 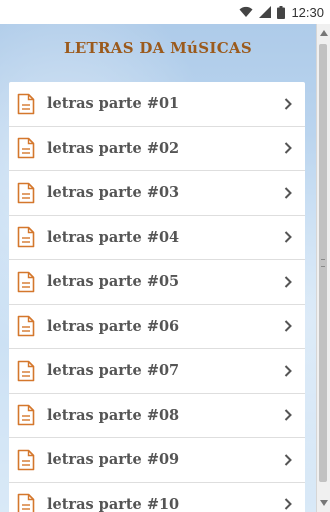 I want to click on signal-icon, so click(x=265, y=12).